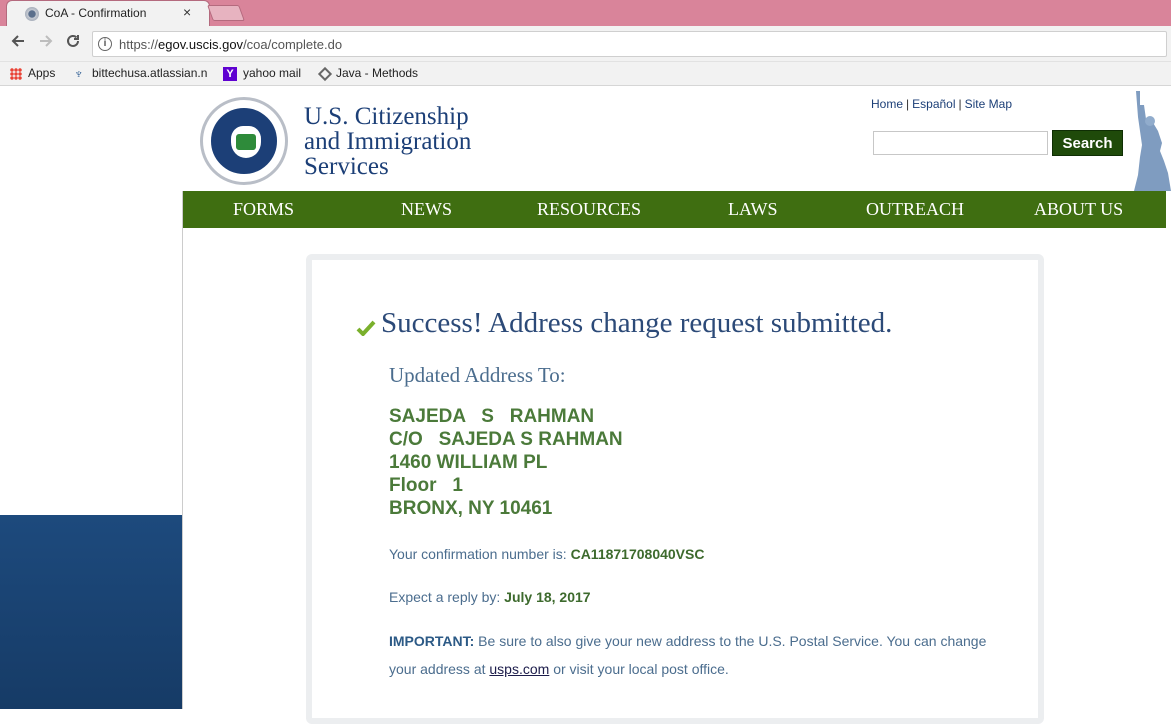 The image size is (1171, 724). I want to click on confirmation-number: CA11871708040VSC, so click(637, 554).